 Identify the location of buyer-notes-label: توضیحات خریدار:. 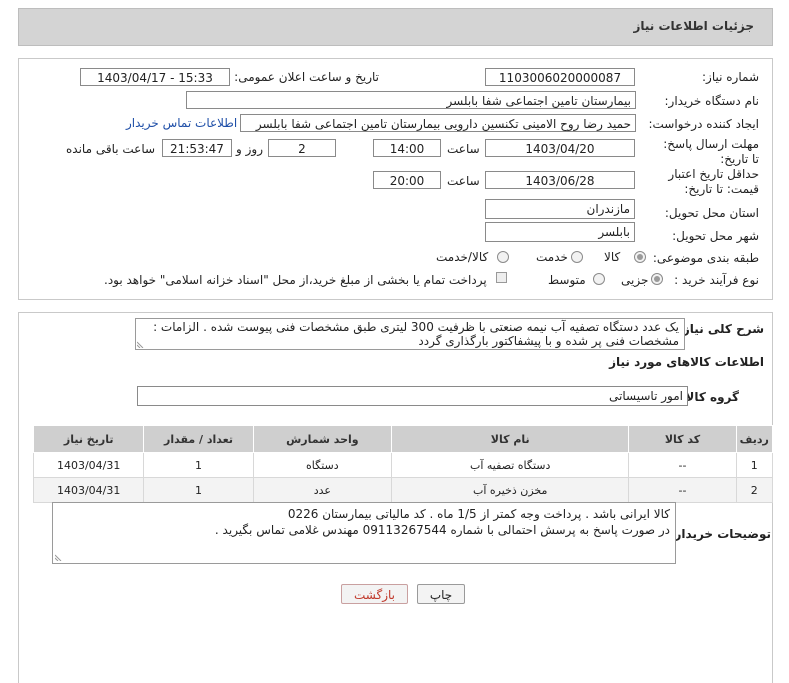
(720, 534).